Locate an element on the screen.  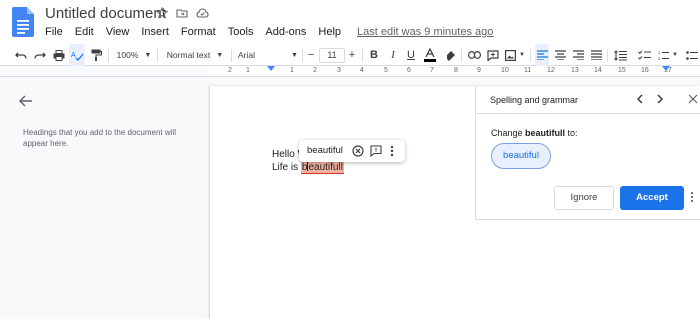
menu-view: View is located at coordinates (118, 32).